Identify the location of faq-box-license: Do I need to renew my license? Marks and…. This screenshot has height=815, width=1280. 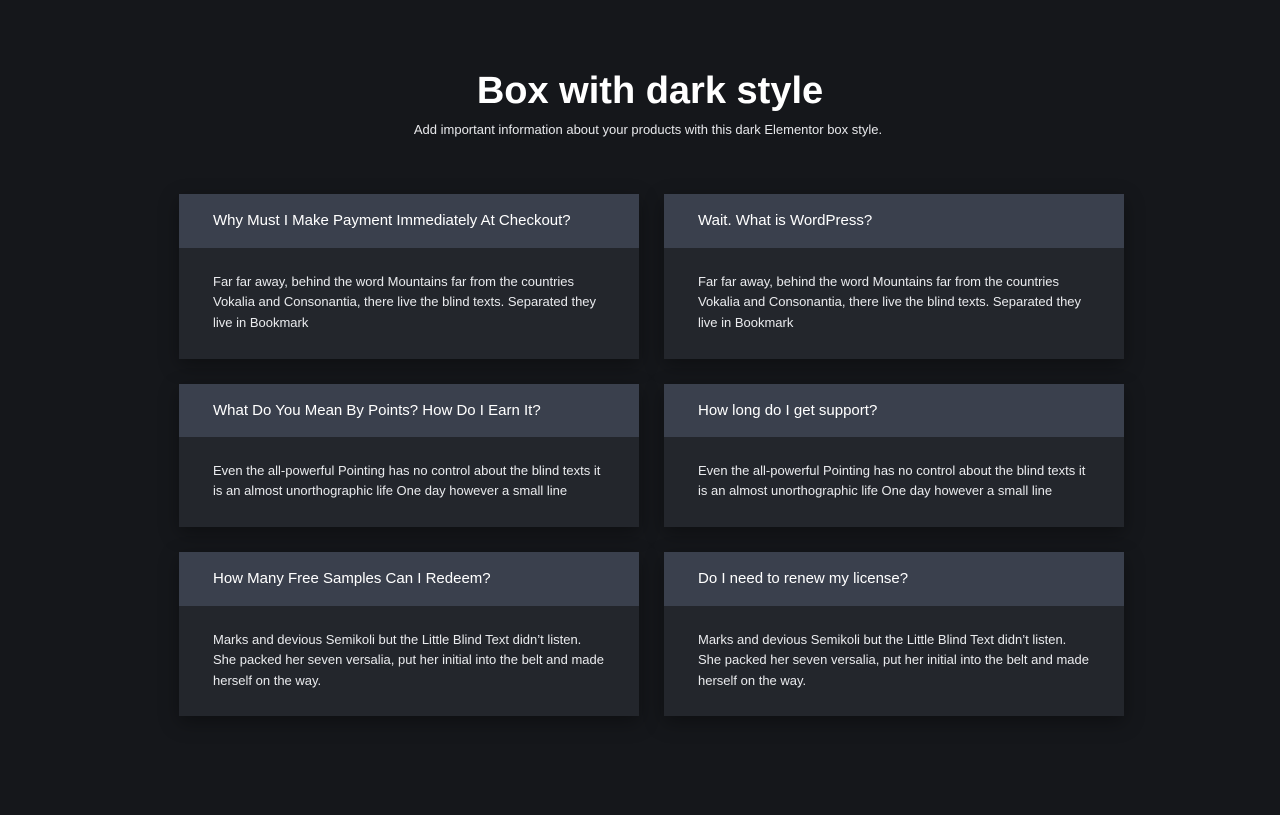
(894, 634).